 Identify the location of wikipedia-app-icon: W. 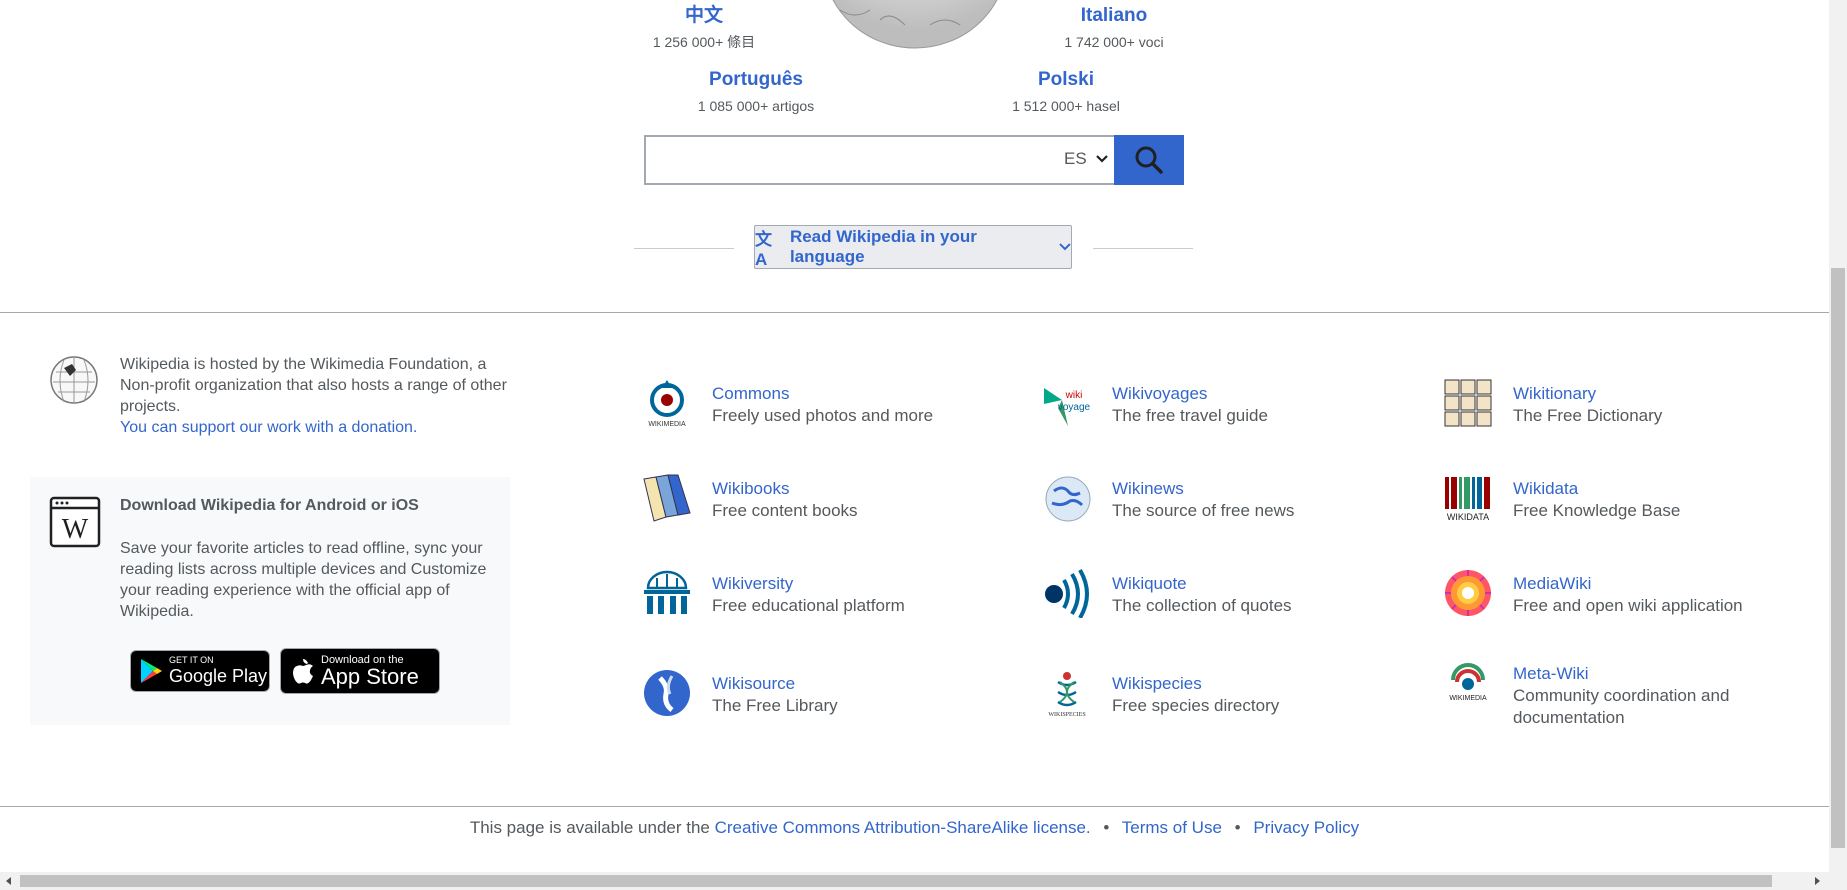
(75, 522).